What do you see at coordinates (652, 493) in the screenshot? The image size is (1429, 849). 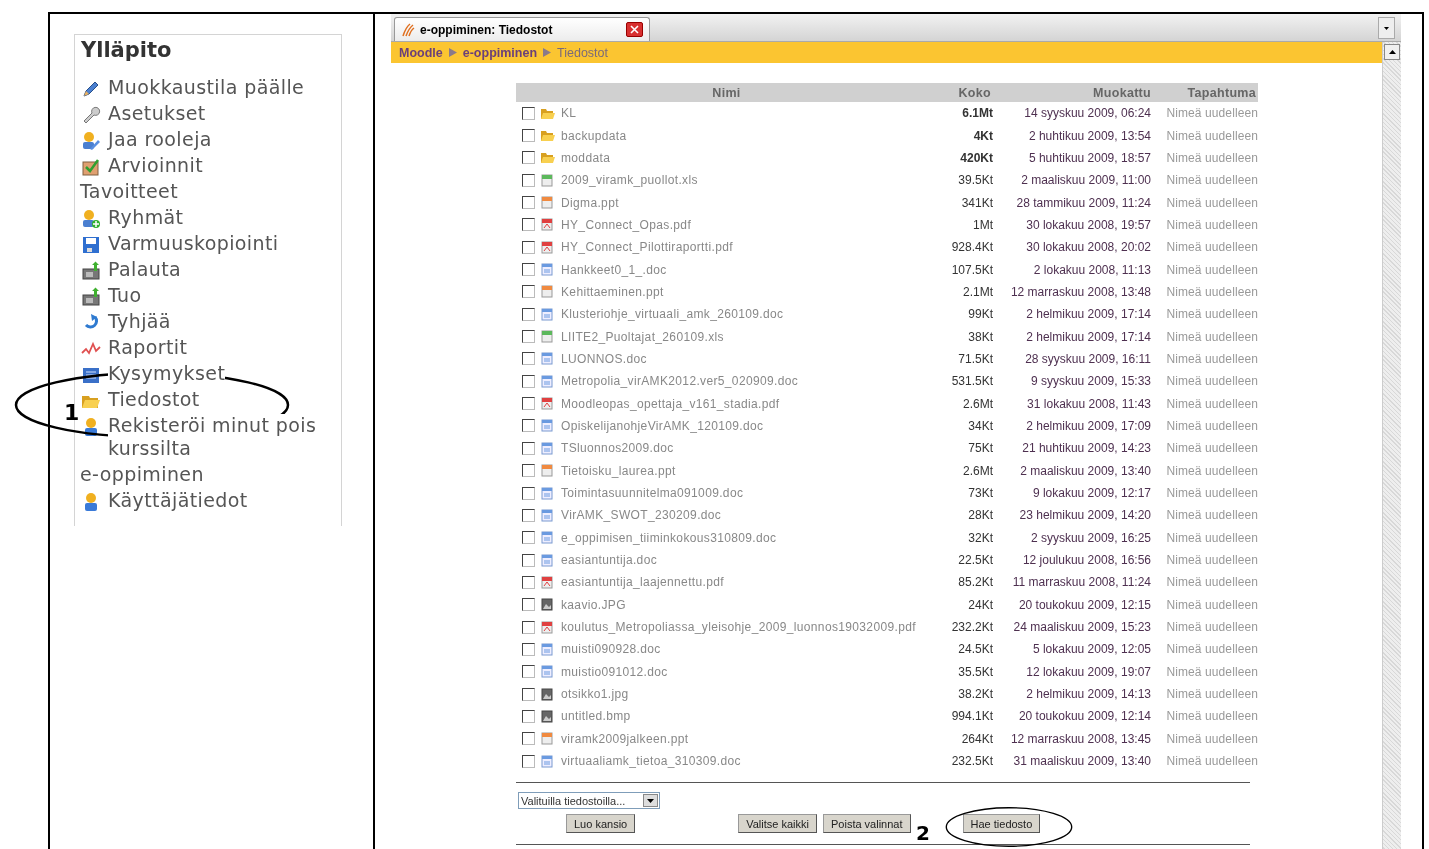 I see `file-link: Toimintasuunnitelma091009.doc` at bounding box center [652, 493].